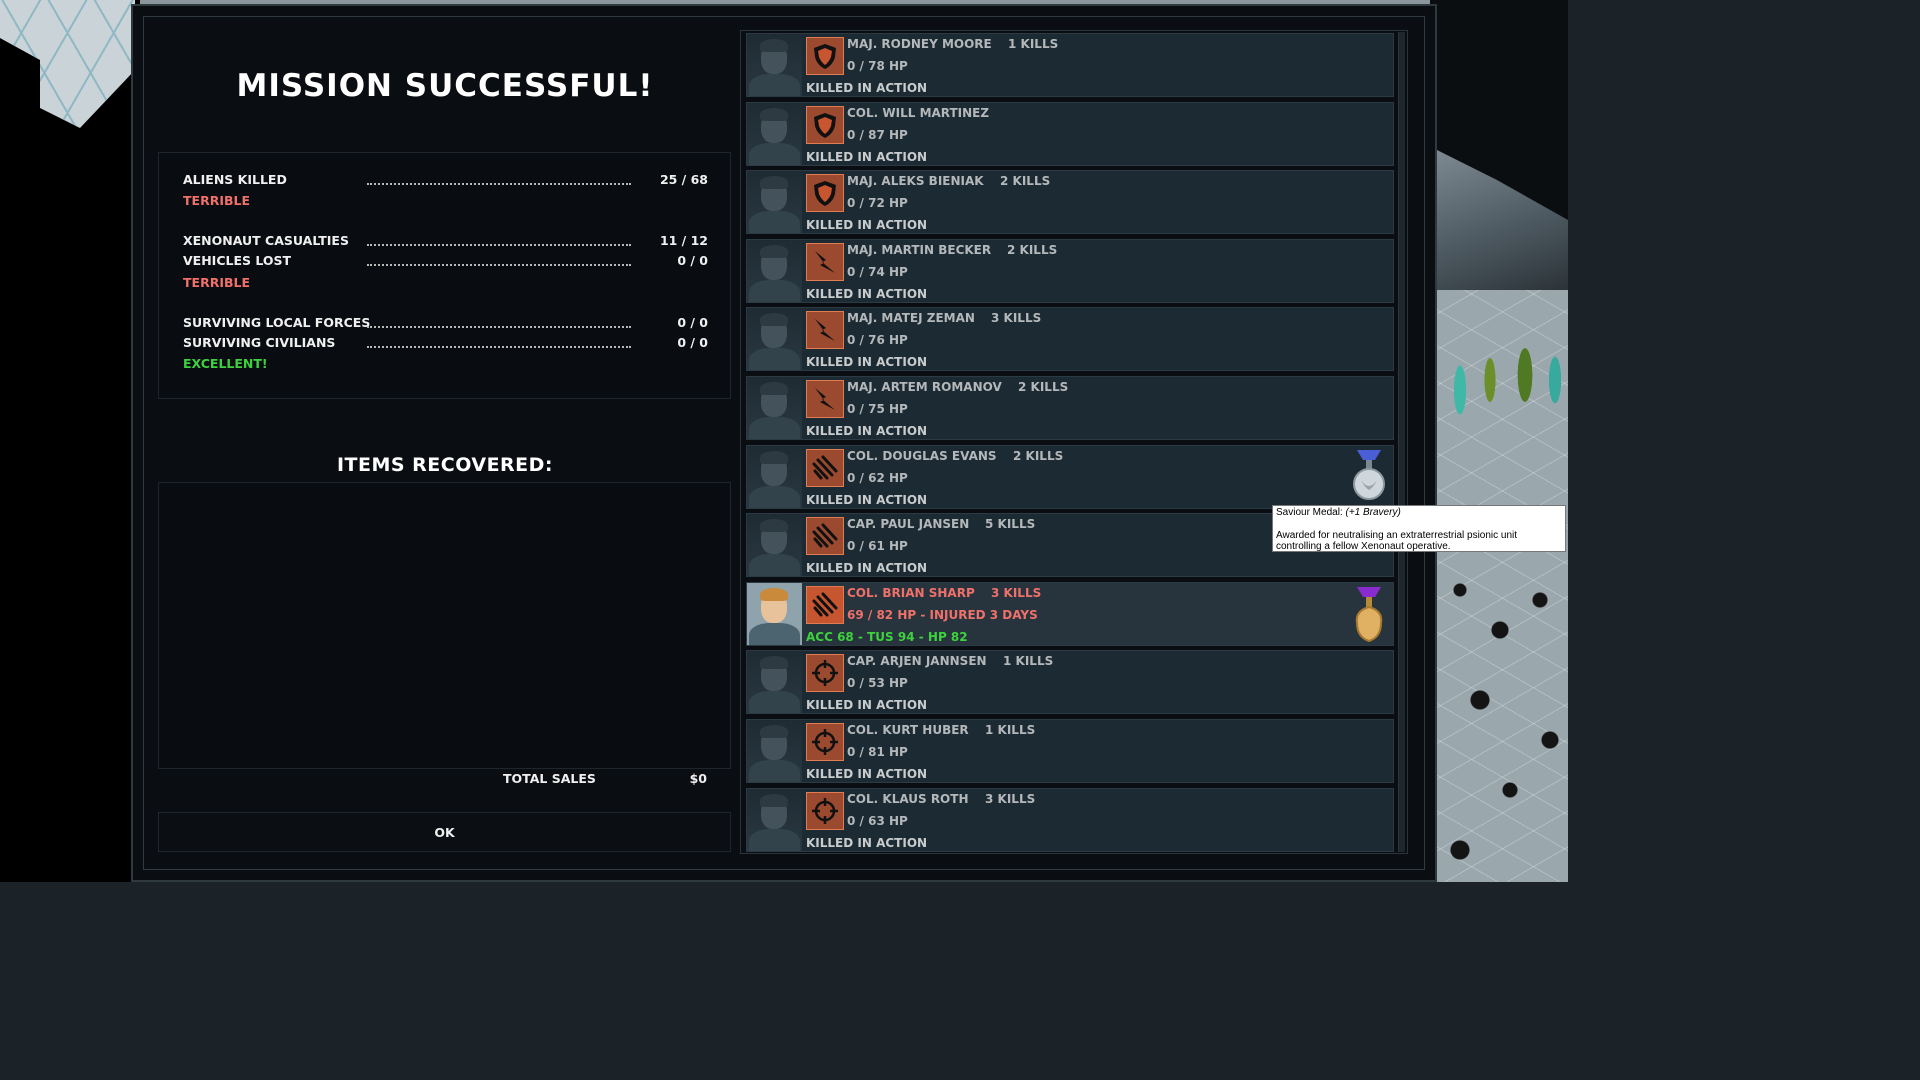 This screenshot has height=1080, width=1920. Describe the element at coordinates (877, 66) in the screenshot. I see `soldier-hp: 0 / 78 HP` at that location.